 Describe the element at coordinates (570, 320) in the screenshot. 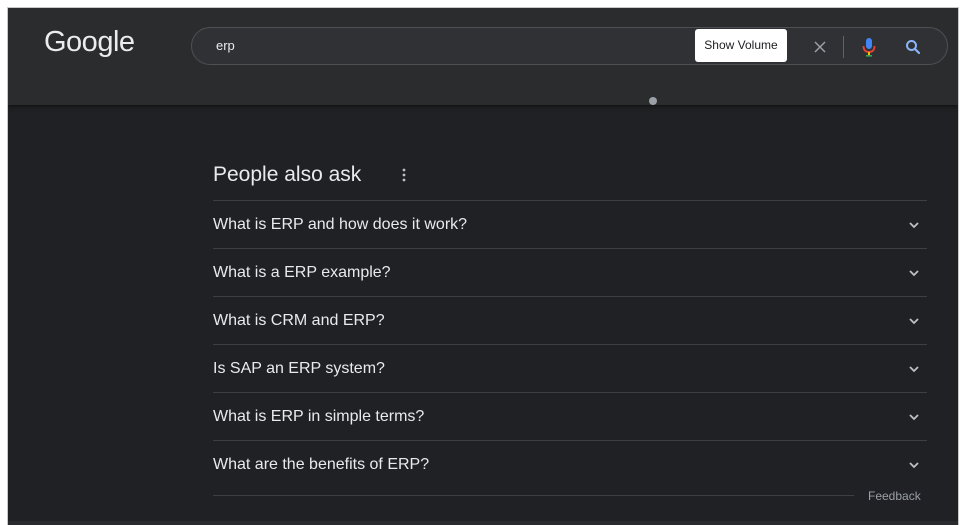

I see `question-item: What is CRM and ERP?` at that location.